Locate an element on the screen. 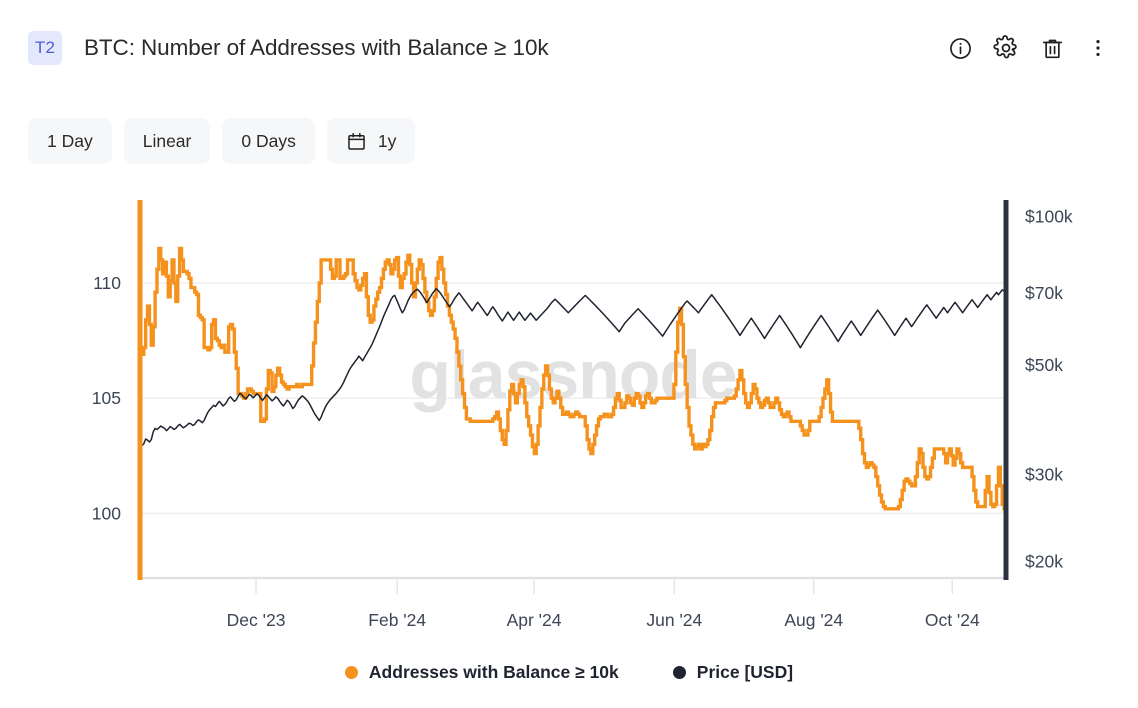 The image size is (1138, 708). y-axis-left-tick: 105 is located at coordinates (106, 398).